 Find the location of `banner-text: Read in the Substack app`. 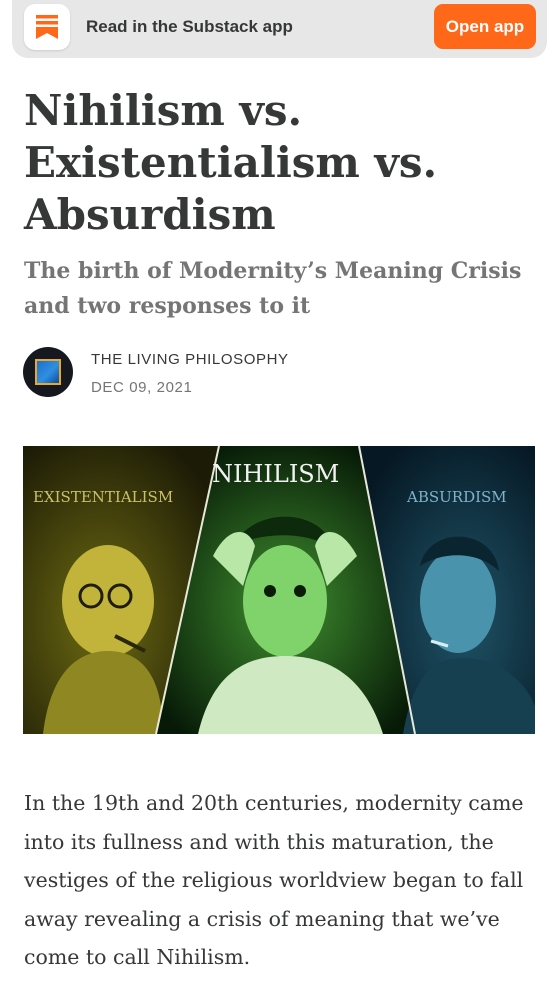

banner-text: Read in the Substack app is located at coordinates (189, 26).